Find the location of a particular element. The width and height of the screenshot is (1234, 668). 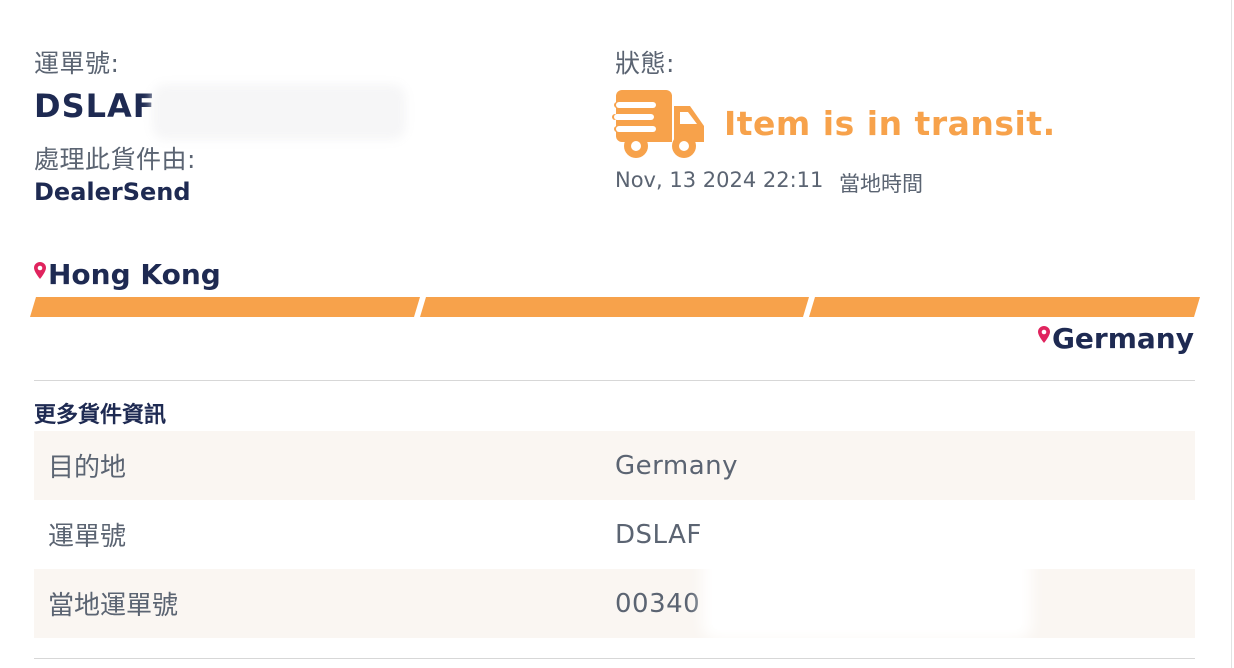

status-text: Item is in transit. is located at coordinates (890, 123).